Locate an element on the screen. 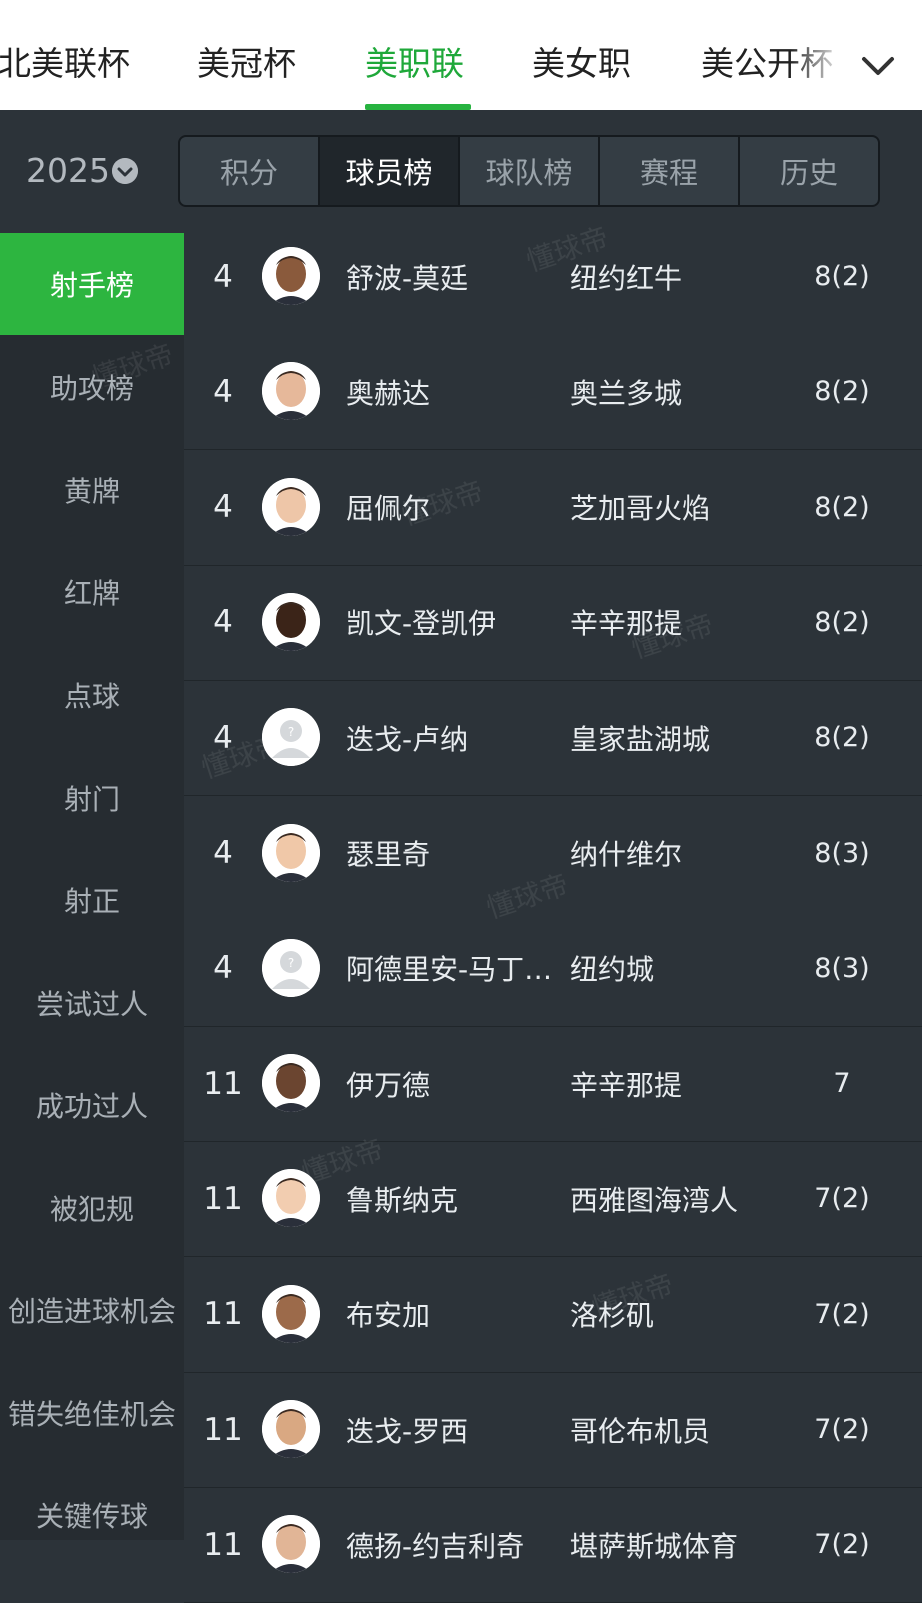 The image size is (922, 1603). team-name: 皇家盐湖城 is located at coordinates (670, 737).